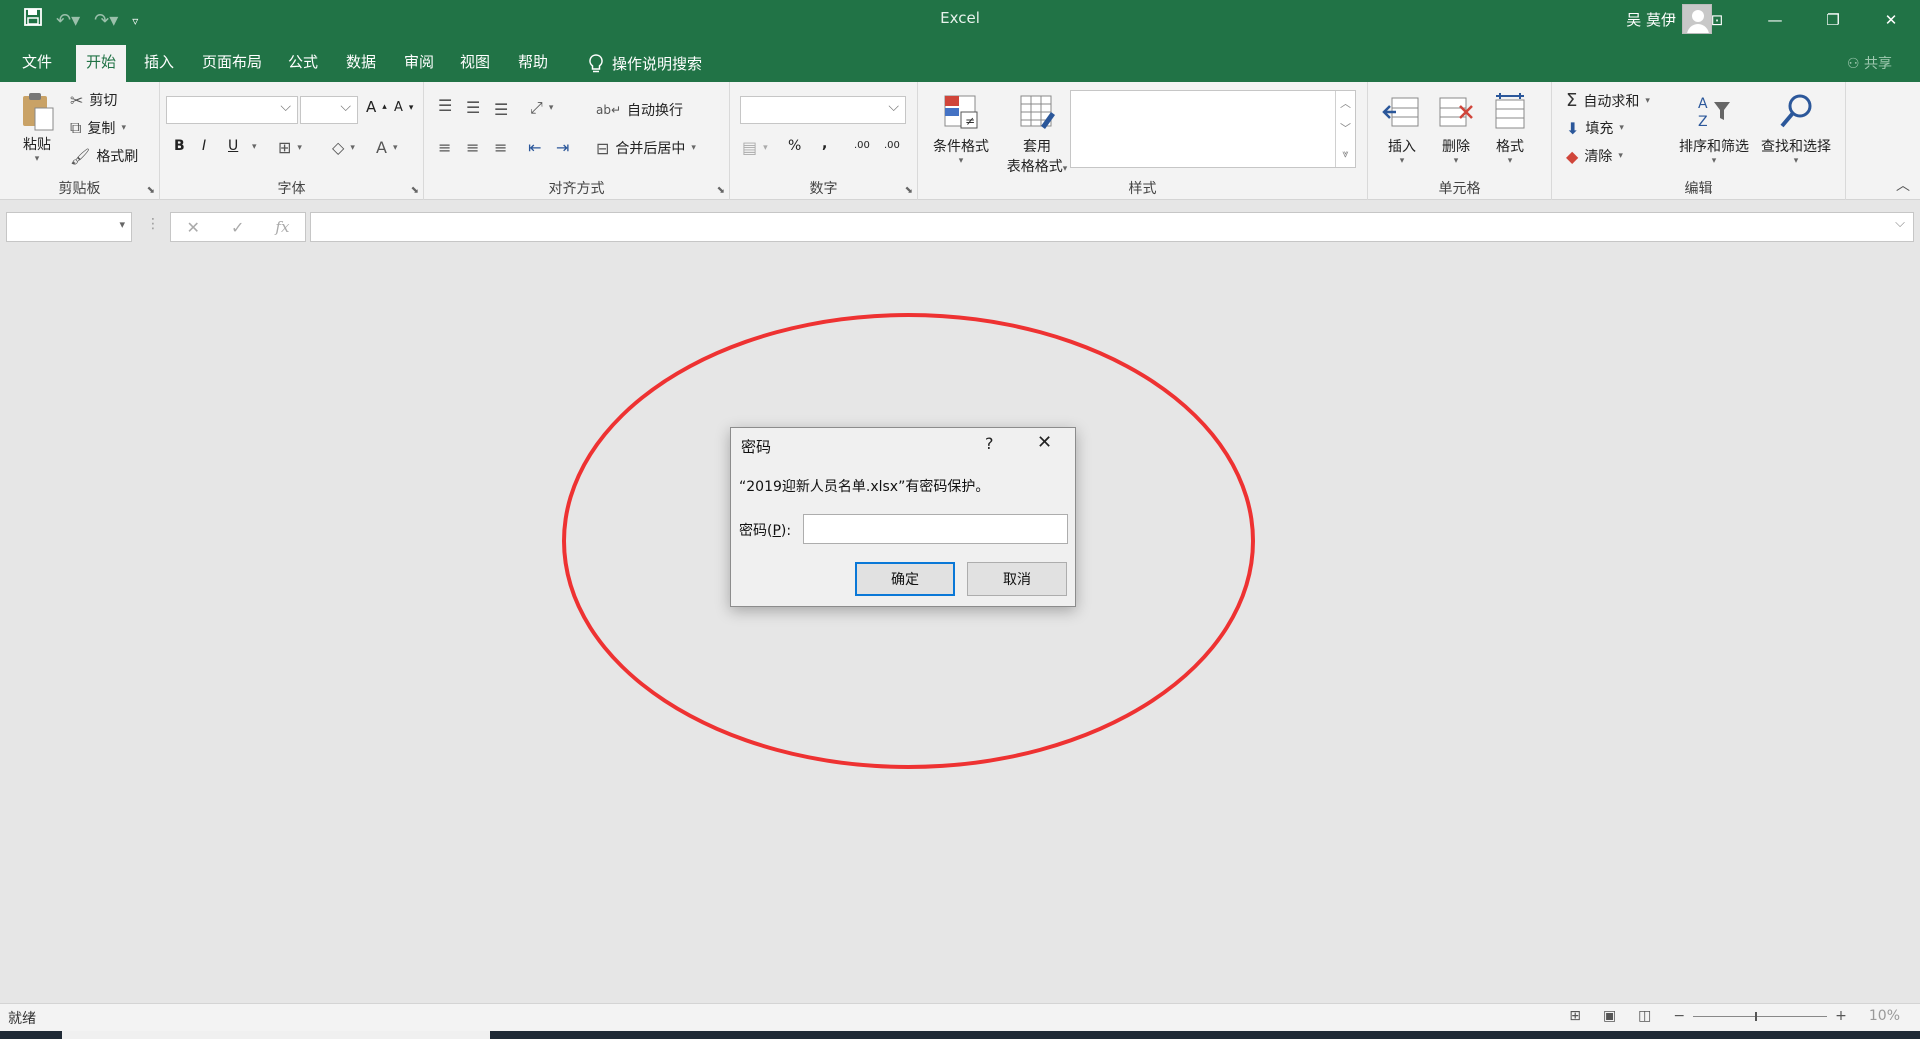 The width and height of the screenshot is (1920, 1039). Describe the element at coordinates (500, 147) in the screenshot. I see `align-right-button: ≡` at that location.